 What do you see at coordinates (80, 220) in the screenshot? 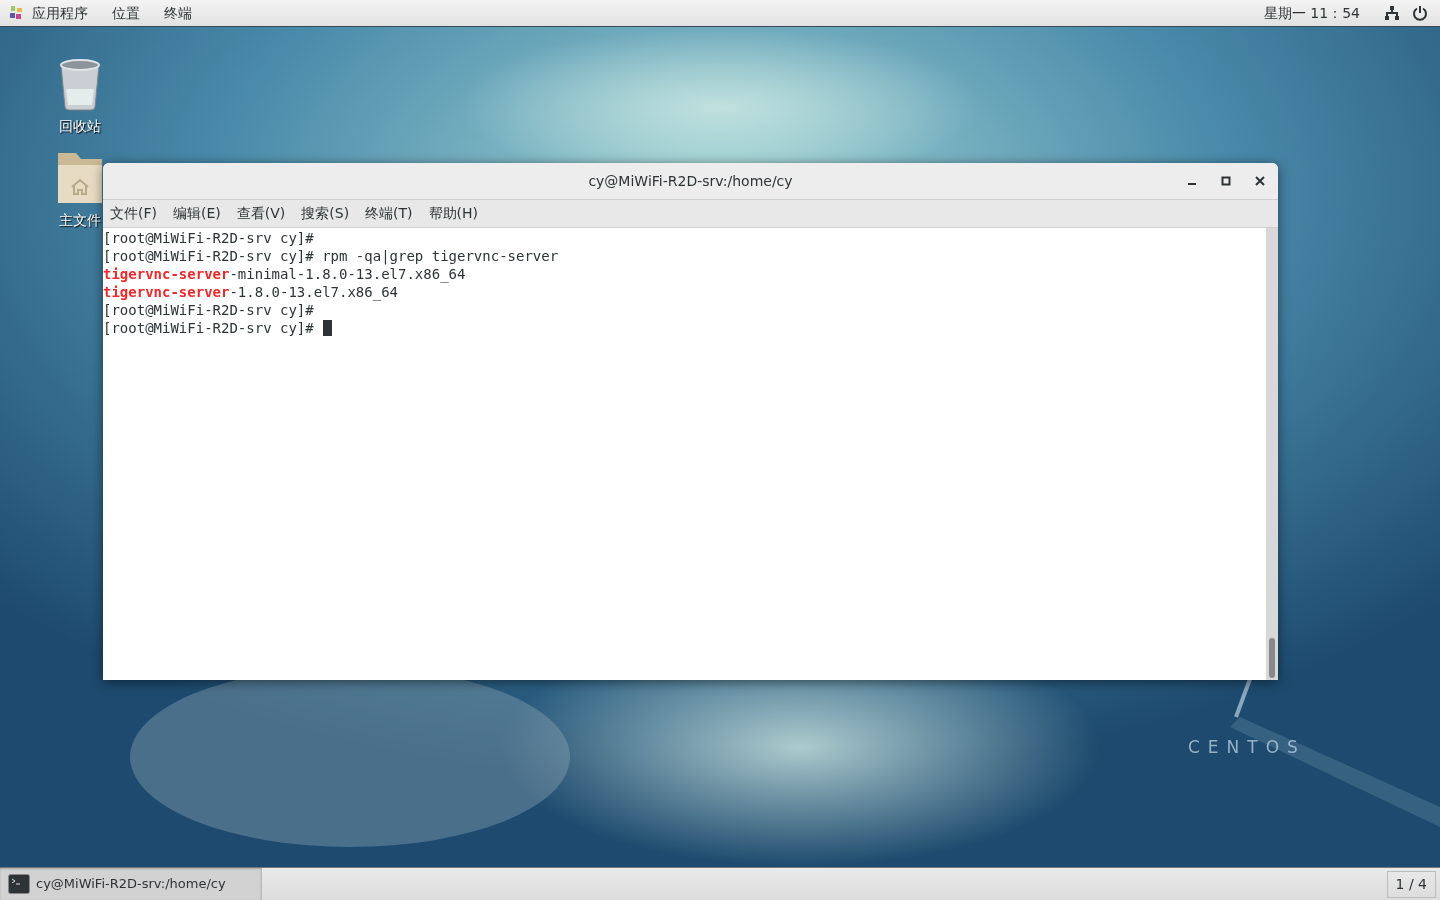
I see `desktop-icon-label: 主文件` at bounding box center [80, 220].